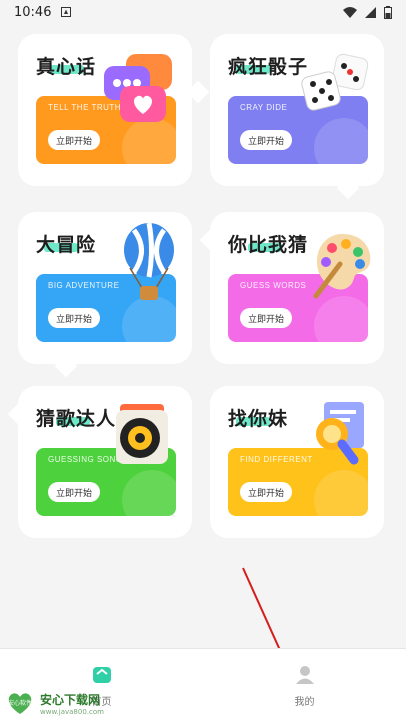 This screenshot has height=722, width=406. What do you see at coordinates (268, 67) in the screenshot?
I see `card-title: 疯狂骰子` at bounding box center [268, 67].